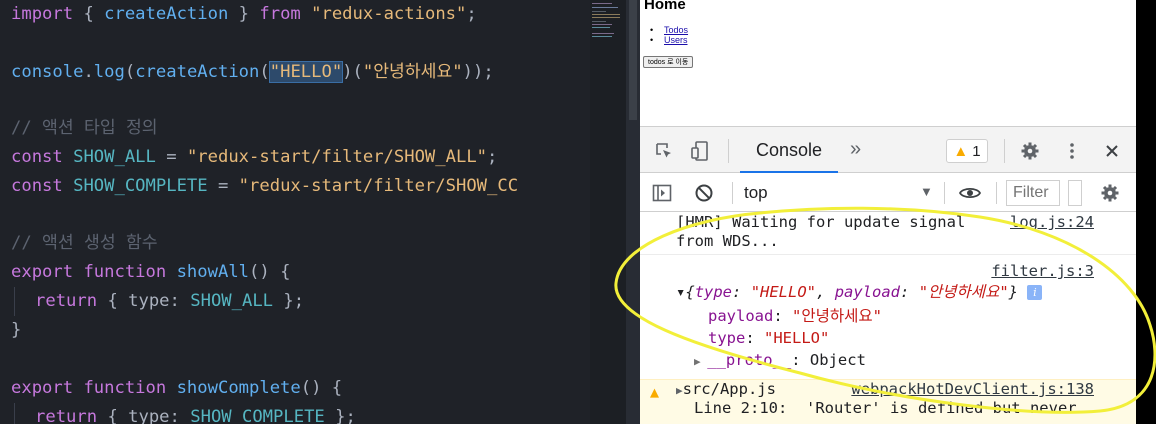 This screenshot has width=1156, height=424. Describe the element at coordinates (859, 292) in the screenshot. I see `object-summary: ▾{type: "HELLO", payload: "안녕하세요"} i` at that location.